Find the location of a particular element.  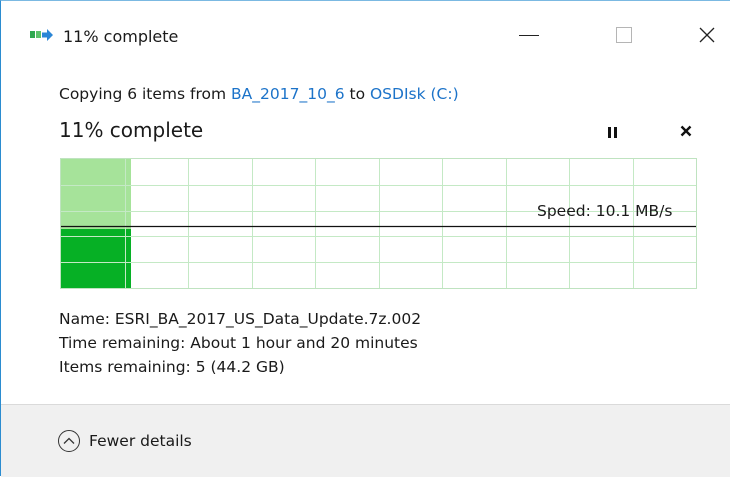

minimize-button is located at coordinates (529, 35).